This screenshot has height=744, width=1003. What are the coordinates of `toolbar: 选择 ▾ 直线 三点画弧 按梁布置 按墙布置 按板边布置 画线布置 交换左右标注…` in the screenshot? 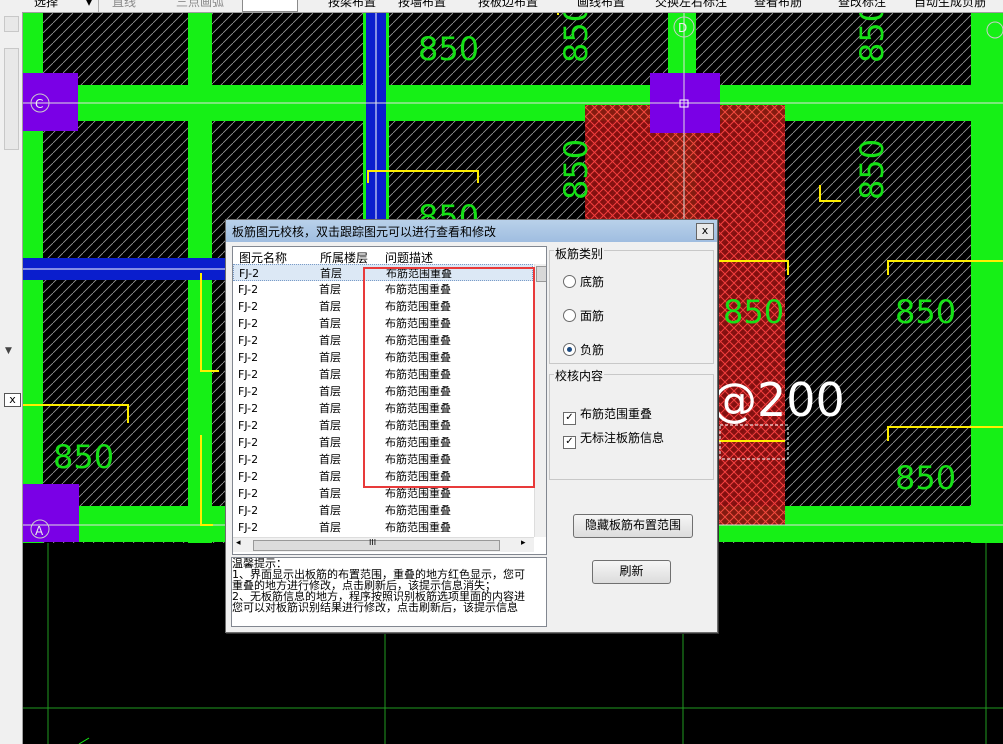 It's located at (501, 6).